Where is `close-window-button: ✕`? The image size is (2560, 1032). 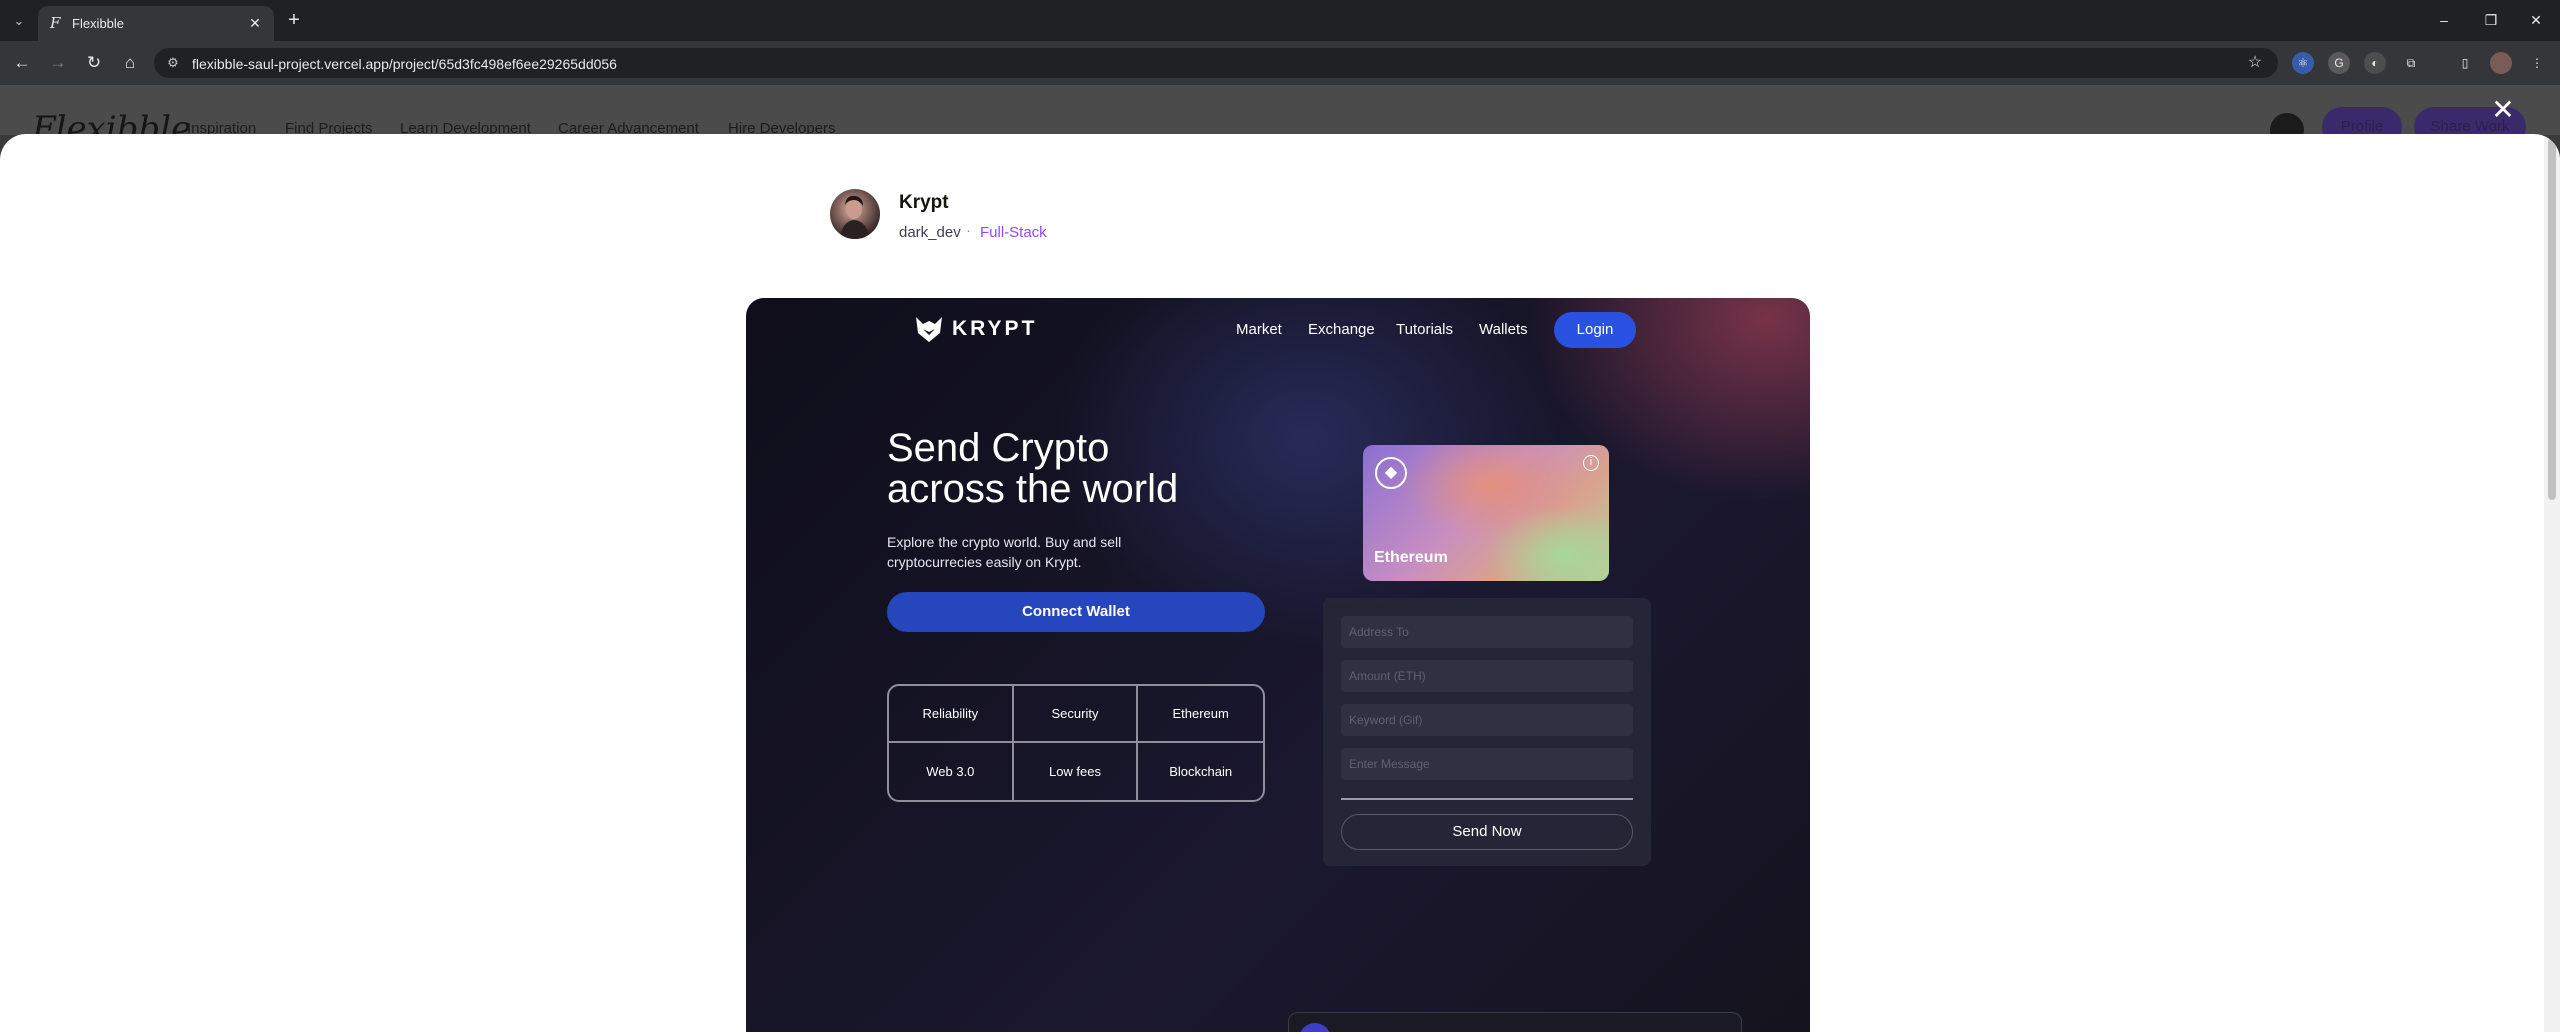
close-window-button: ✕ is located at coordinates (2536, 20).